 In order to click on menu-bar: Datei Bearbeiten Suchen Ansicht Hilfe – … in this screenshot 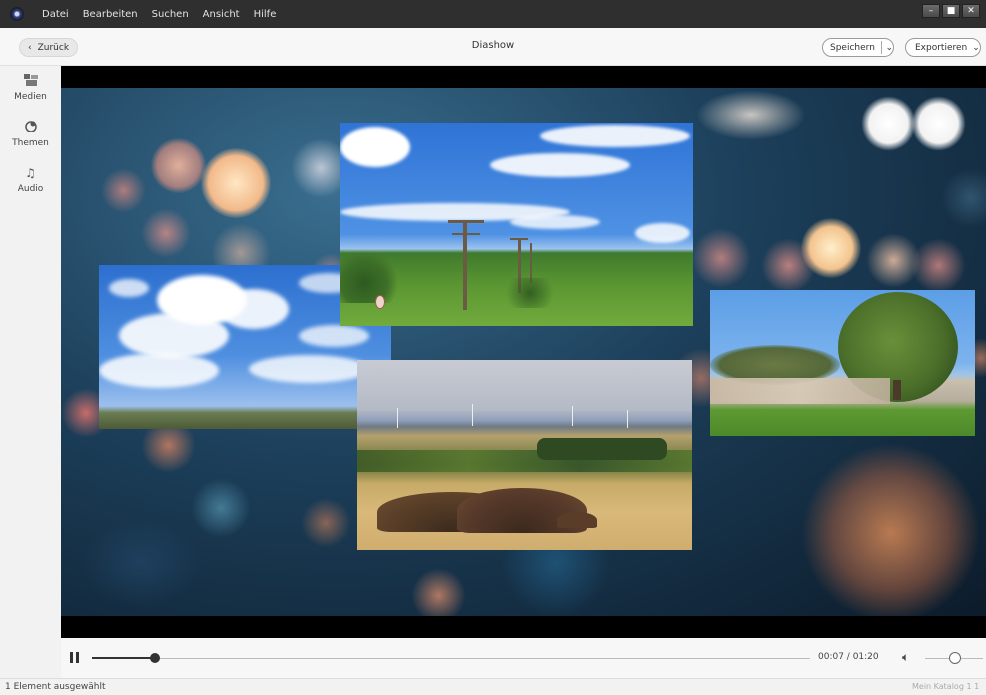, I will do `click(493, 14)`.